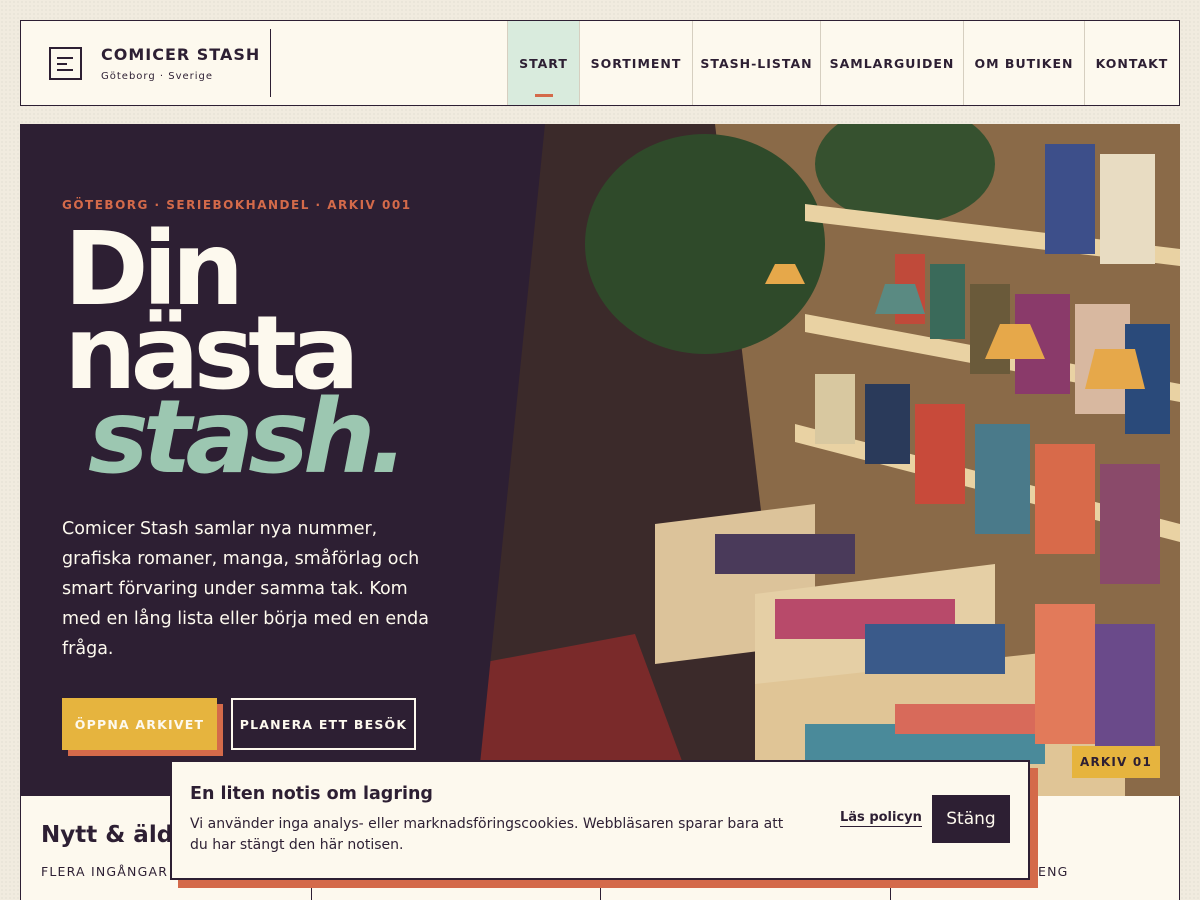 The height and width of the screenshot is (900, 1200). I want to click on section-subtitle-right: ENG, so click(1053, 871).